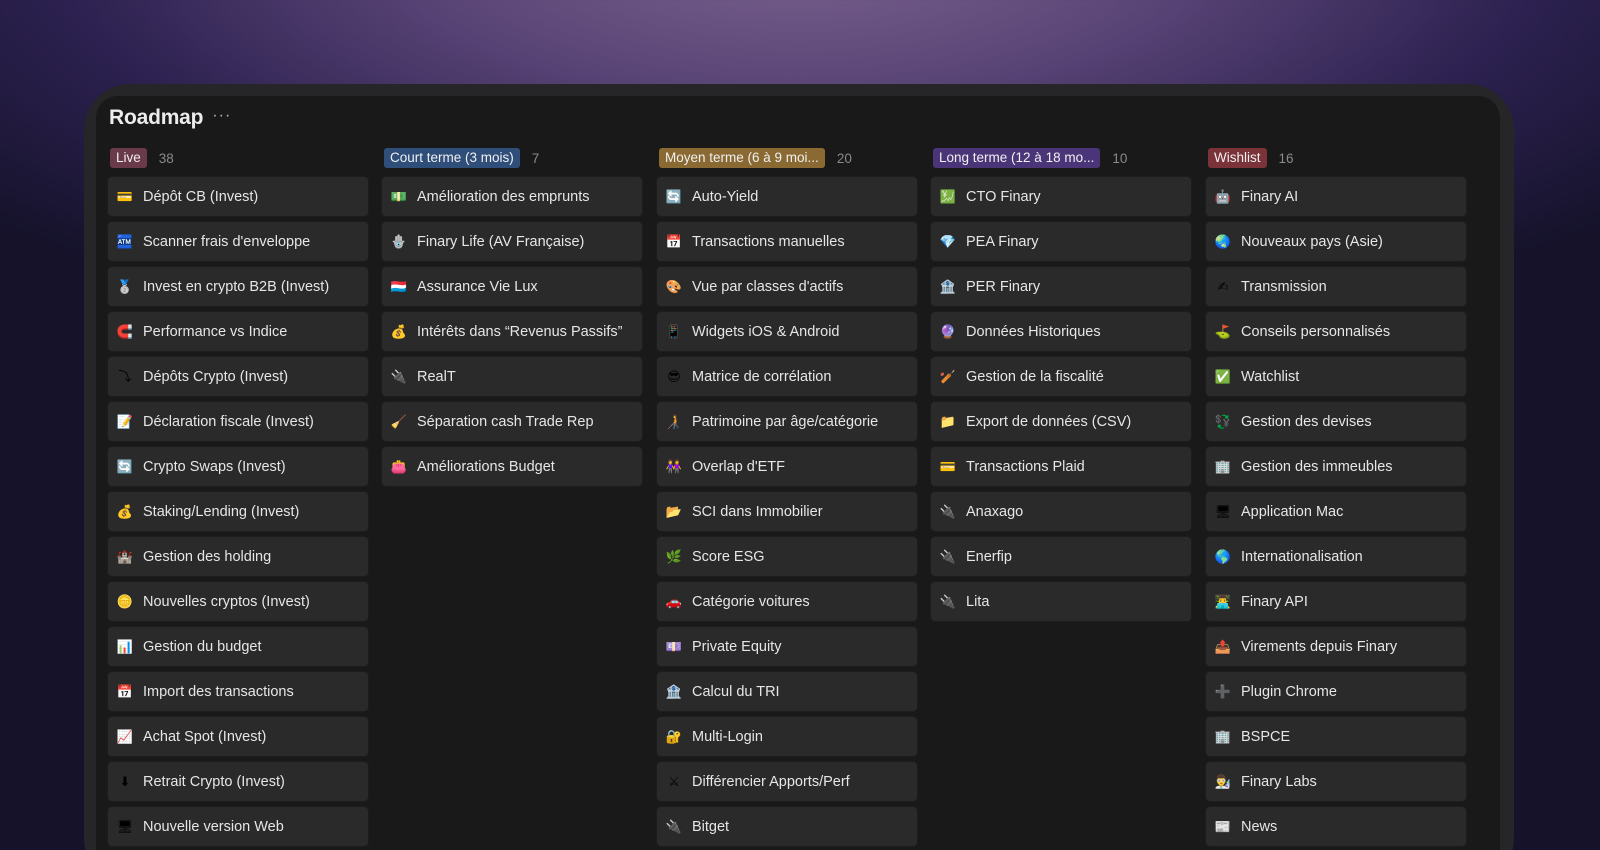 Image resolution: width=1600 pixels, height=850 pixels. What do you see at coordinates (221, 116) in the screenshot?
I see `more-options-icon: ···` at bounding box center [221, 116].